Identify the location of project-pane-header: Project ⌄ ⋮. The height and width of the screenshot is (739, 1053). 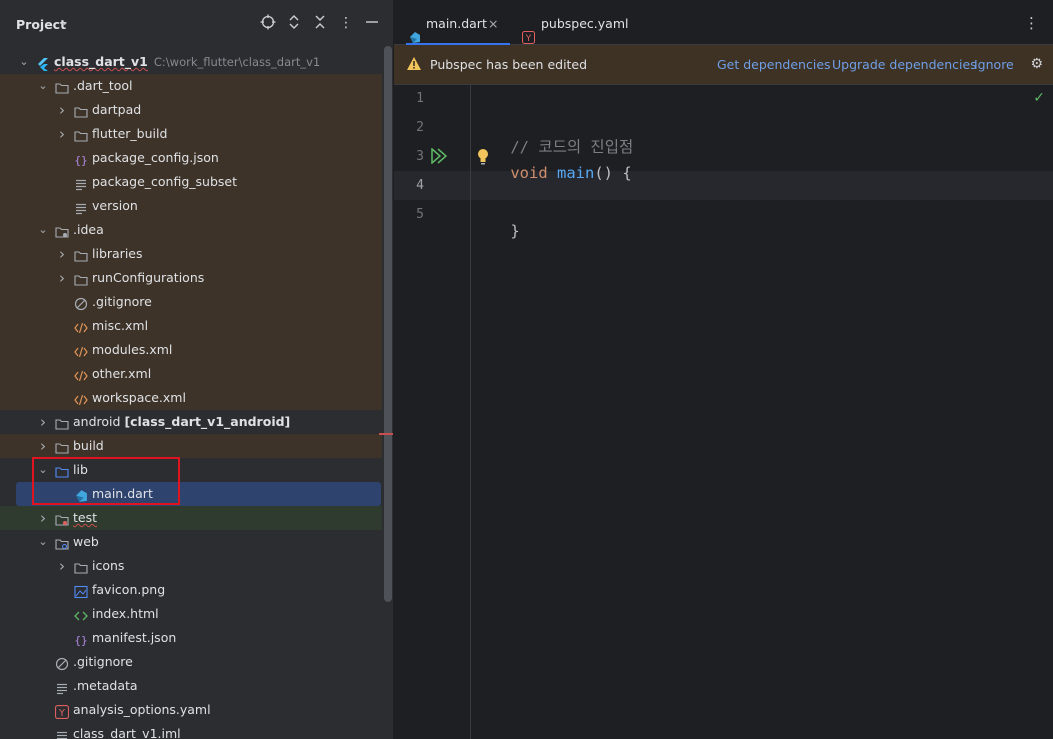
(196, 24).